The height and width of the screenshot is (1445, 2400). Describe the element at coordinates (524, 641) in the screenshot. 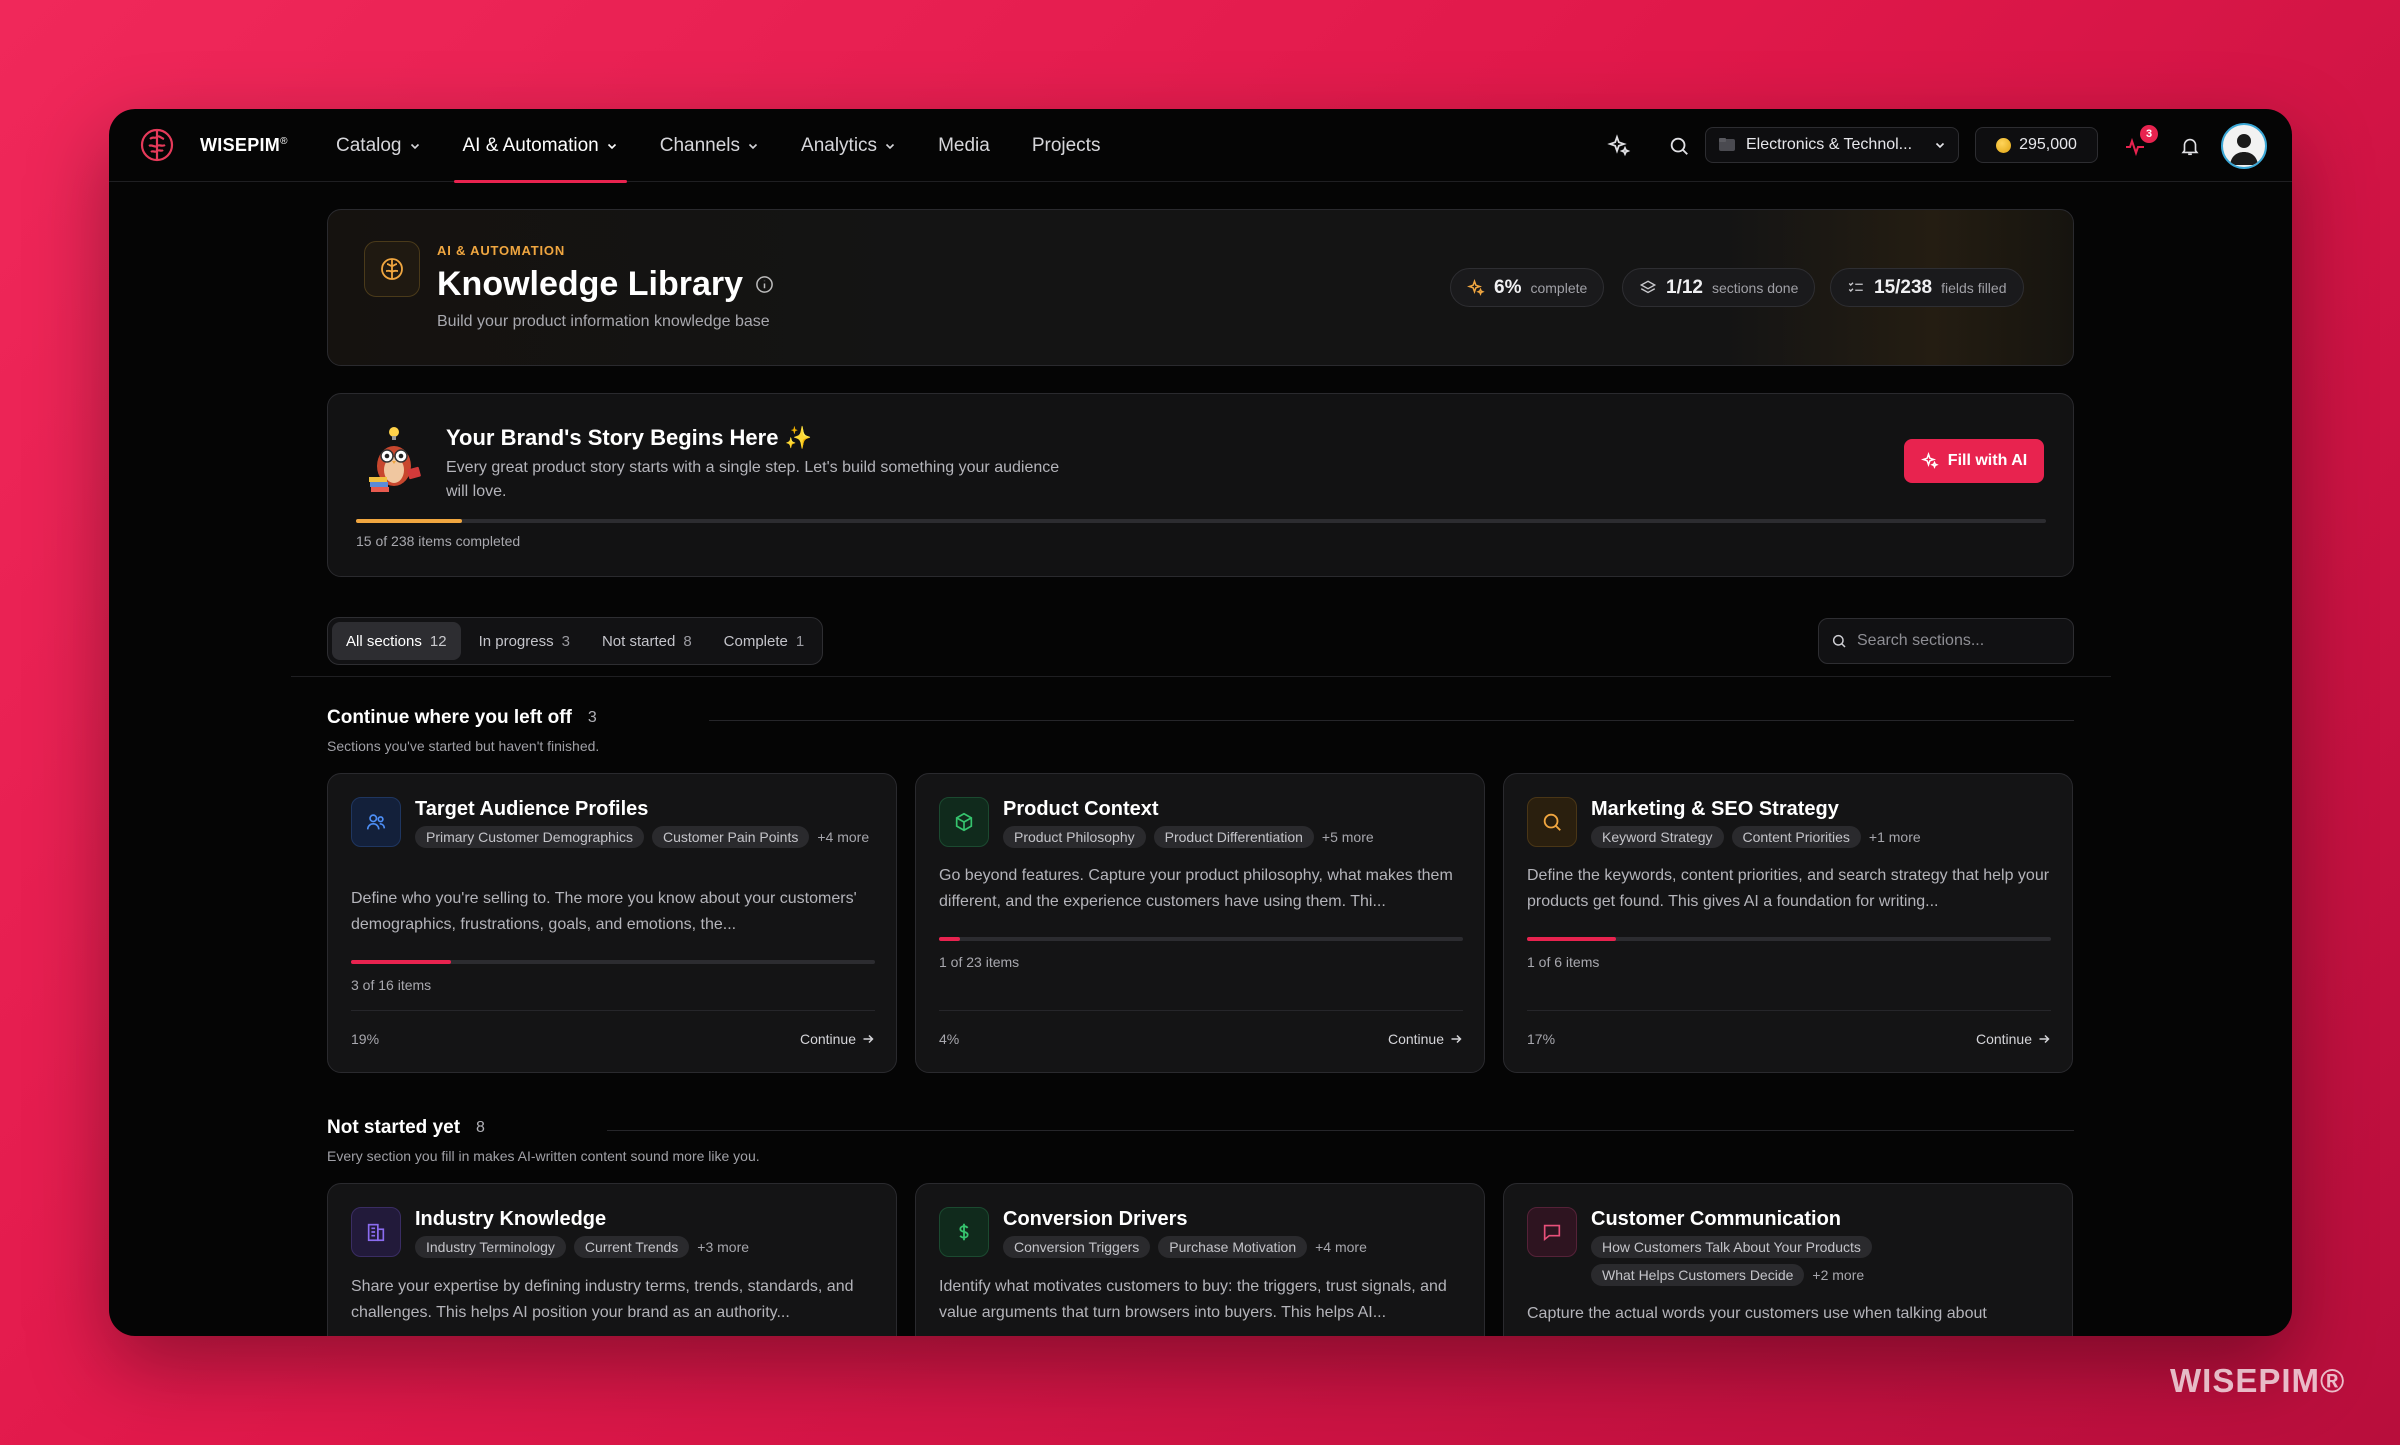

I see `tab-in-progress: In progress 3` at that location.